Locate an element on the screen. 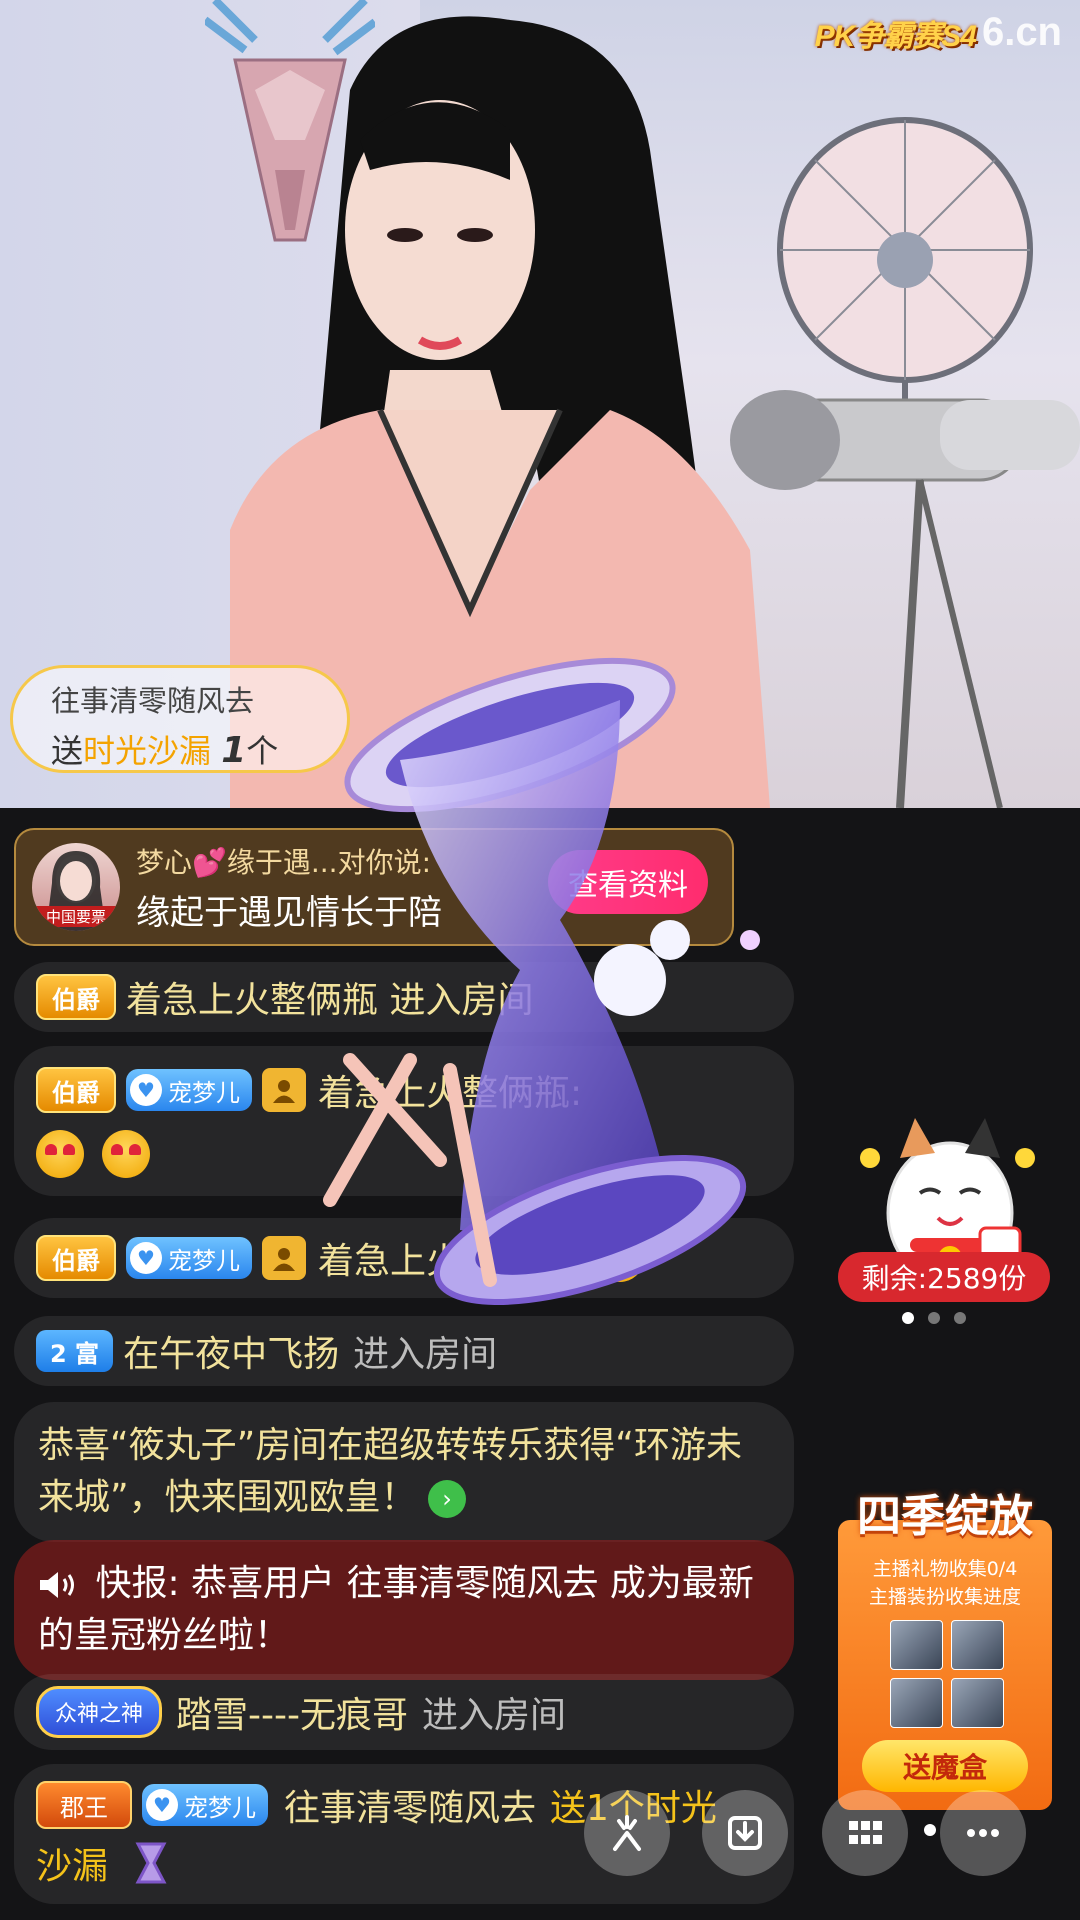 This screenshot has width=1080, height=1920. site-name: 6.cn is located at coordinates (1021, 32).